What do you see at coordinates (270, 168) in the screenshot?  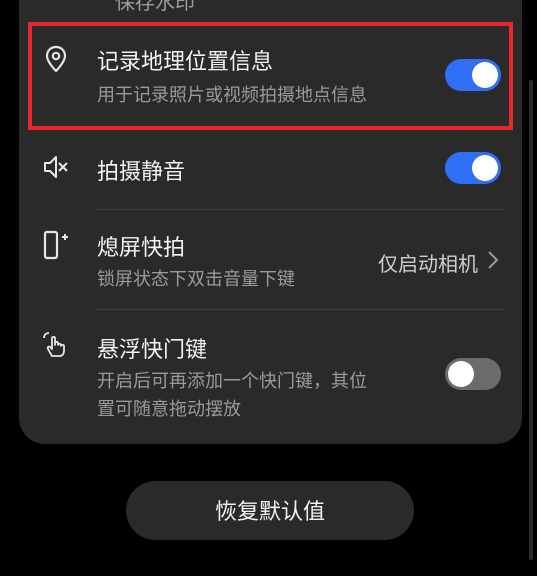 I see `setting-row-mute: 拍摄静音` at bounding box center [270, 168].